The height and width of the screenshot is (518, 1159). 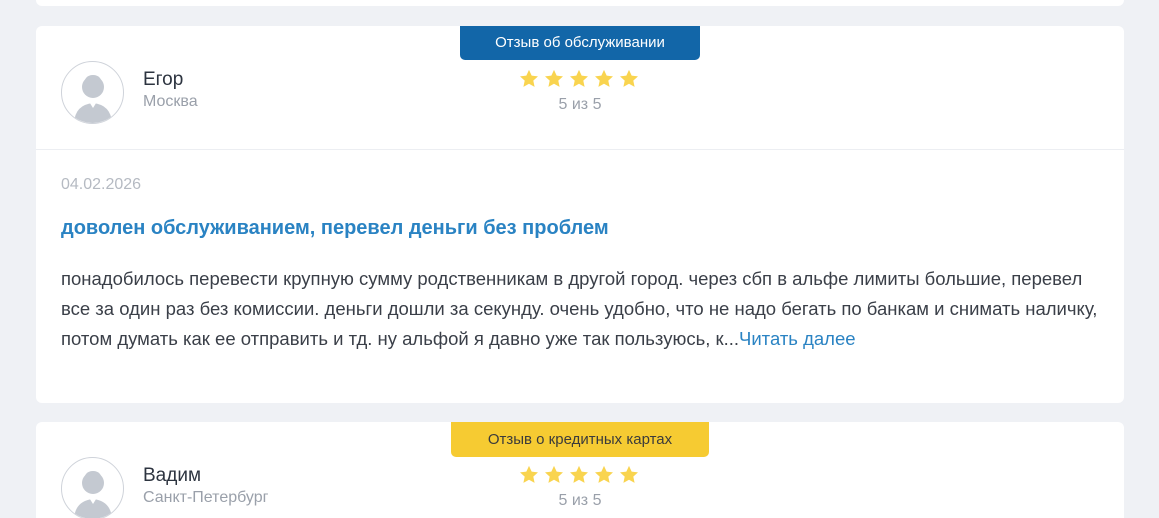 I want to click on author-name: Егор, so click(x=163, y=79).